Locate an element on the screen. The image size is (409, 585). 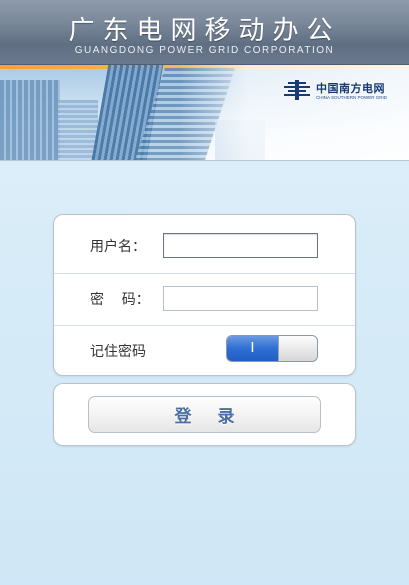
username-row: 用户名： is located at coordinates (204, 244).